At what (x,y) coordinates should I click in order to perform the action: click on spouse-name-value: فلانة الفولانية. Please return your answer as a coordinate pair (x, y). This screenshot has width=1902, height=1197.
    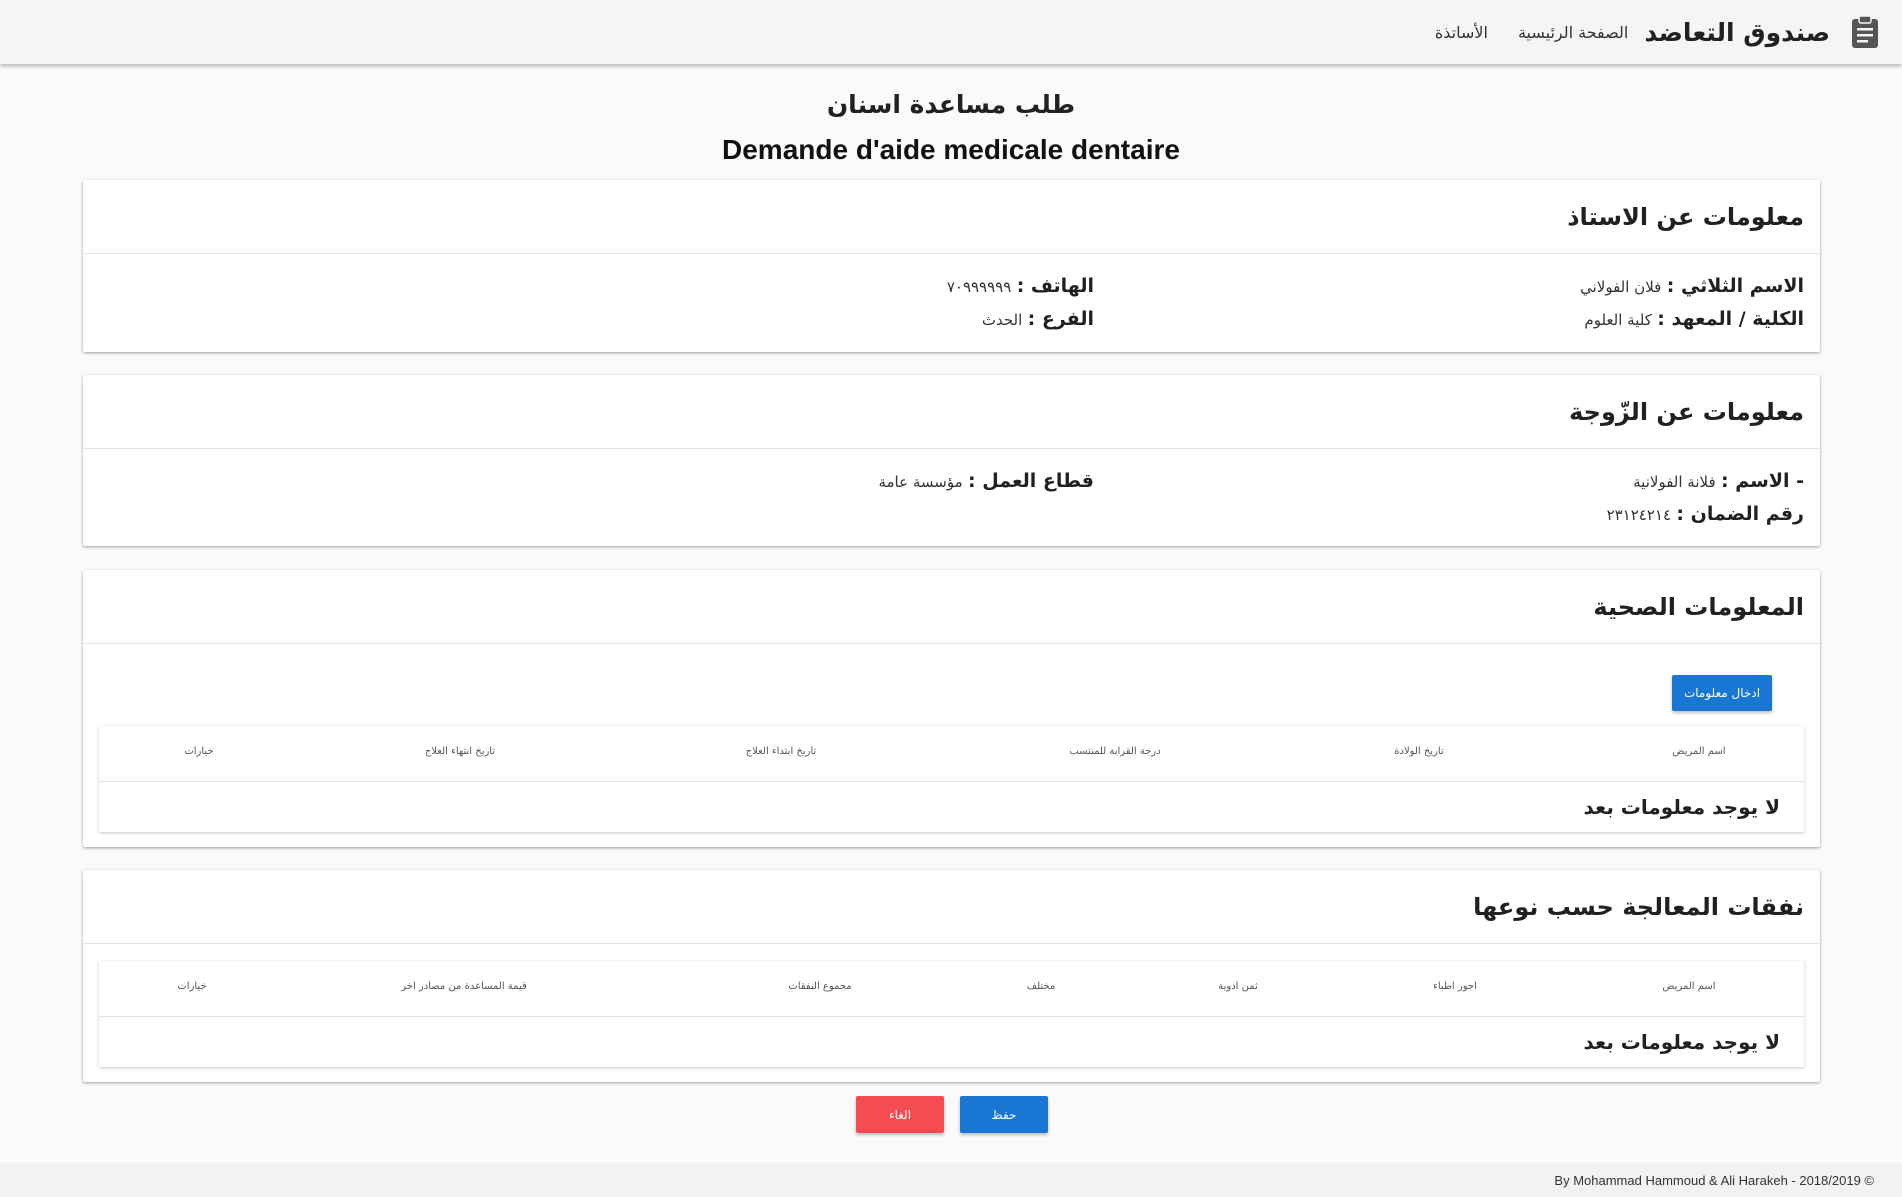
    Looking at the image, I should click on (1674, 482).